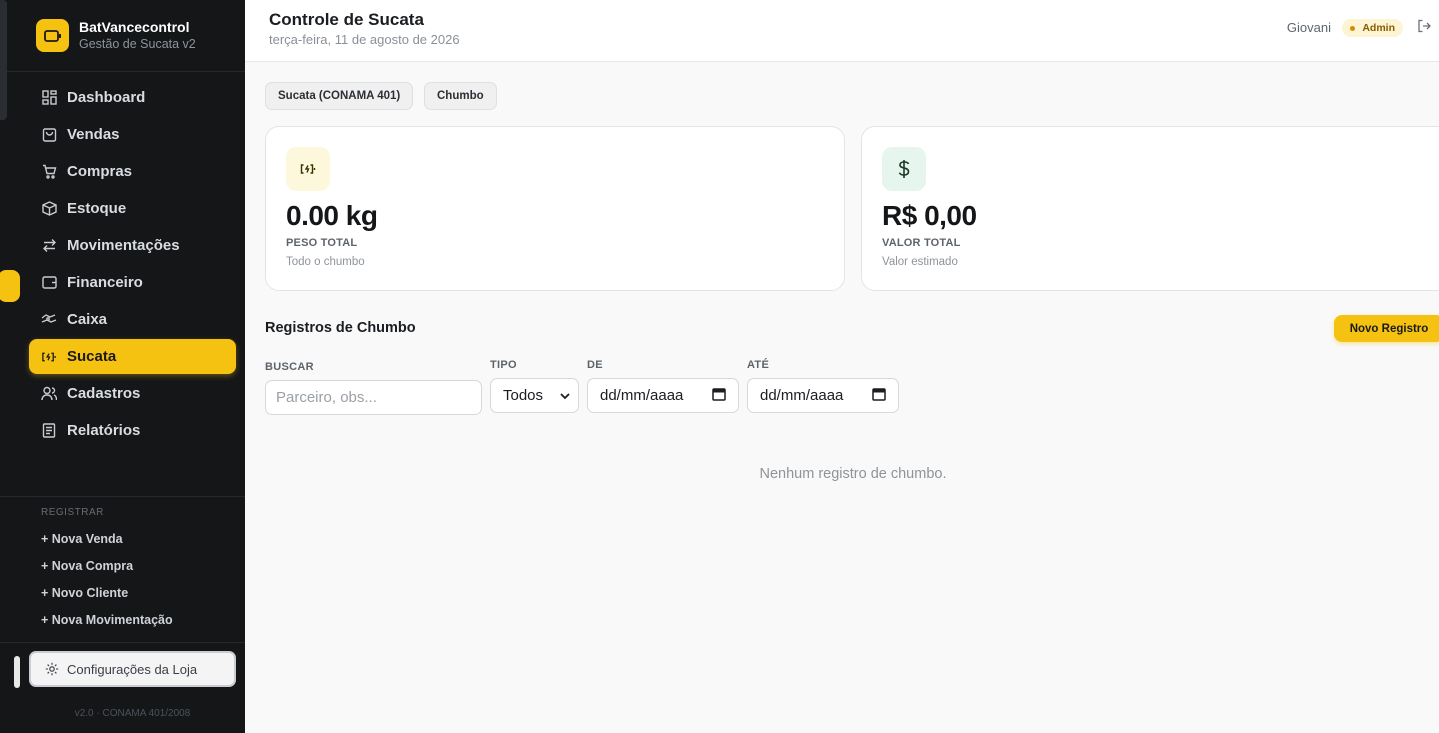  Describe the element at coordinates (595, 365) in the screenshot. I see `from-date-label: DE` at that location.